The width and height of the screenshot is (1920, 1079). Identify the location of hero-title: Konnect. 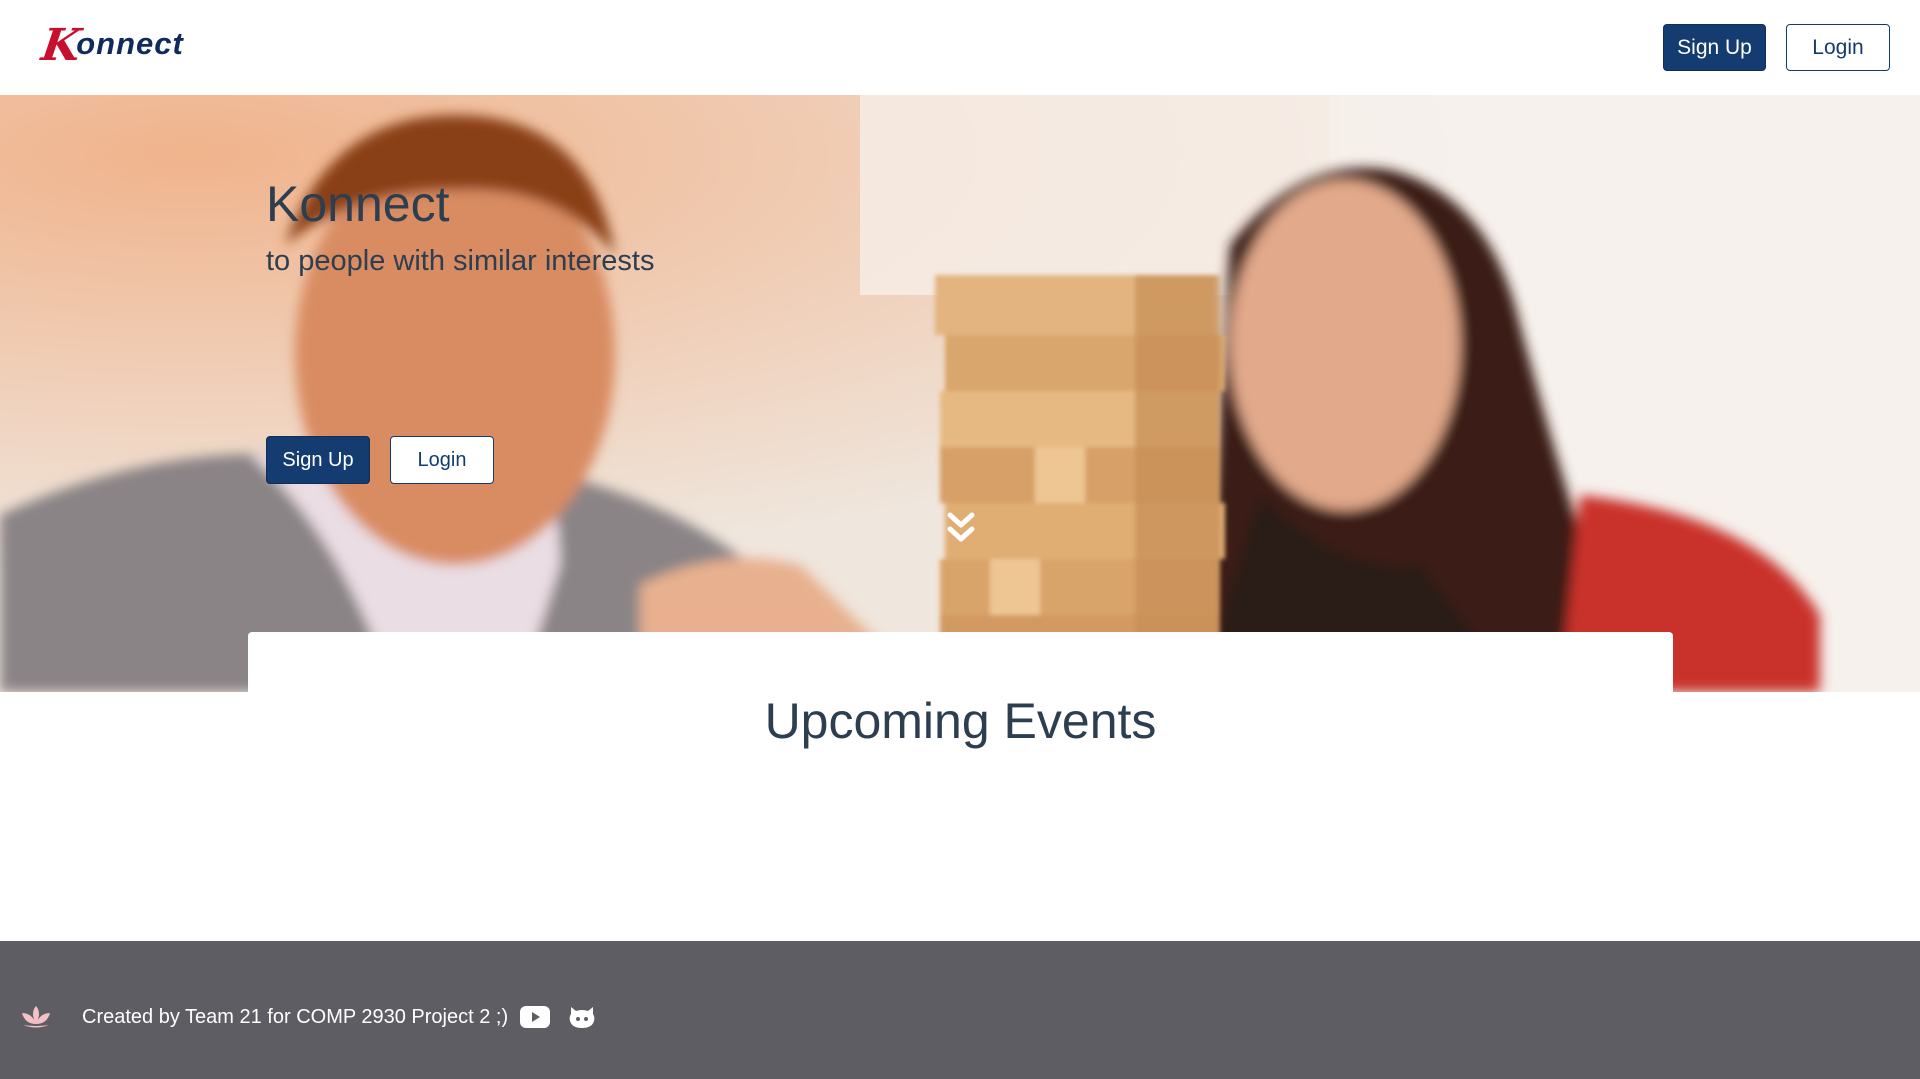
(358, 204).